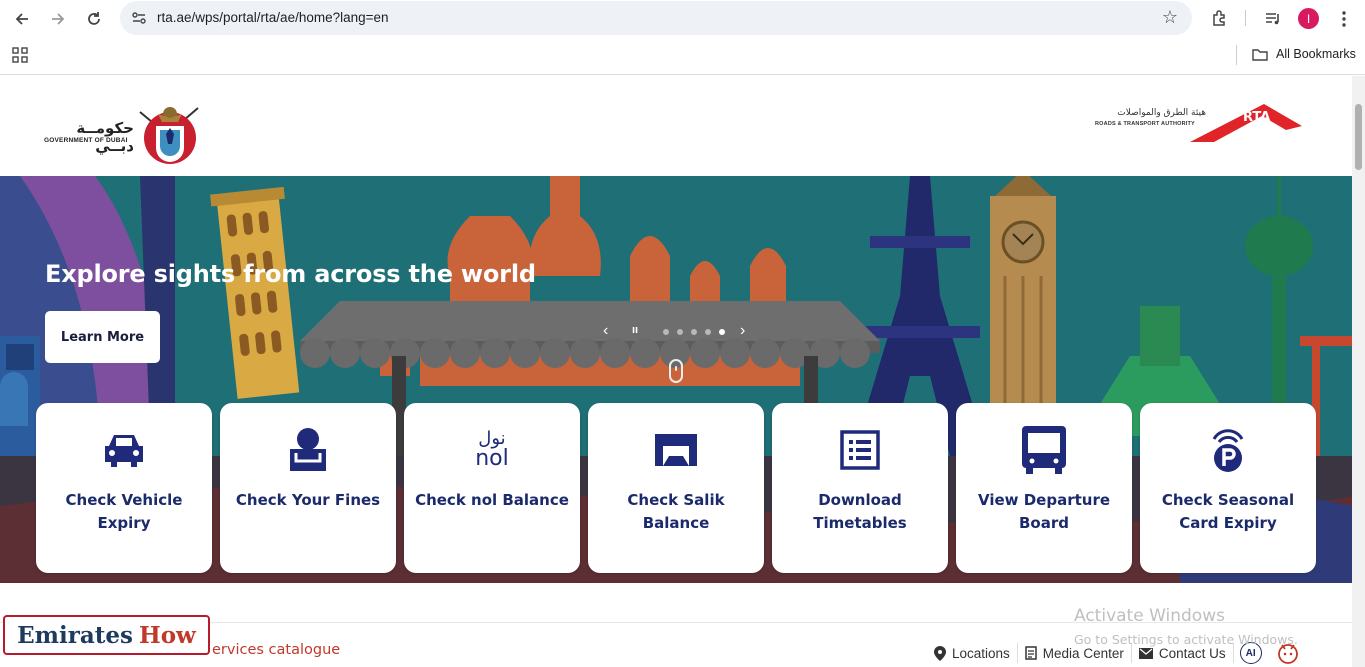 The width and height of the screenshot is (1365, 667). Describe the element at coordinates (1219, 19) in the screenshot. I see `extensions-icon` at that location.